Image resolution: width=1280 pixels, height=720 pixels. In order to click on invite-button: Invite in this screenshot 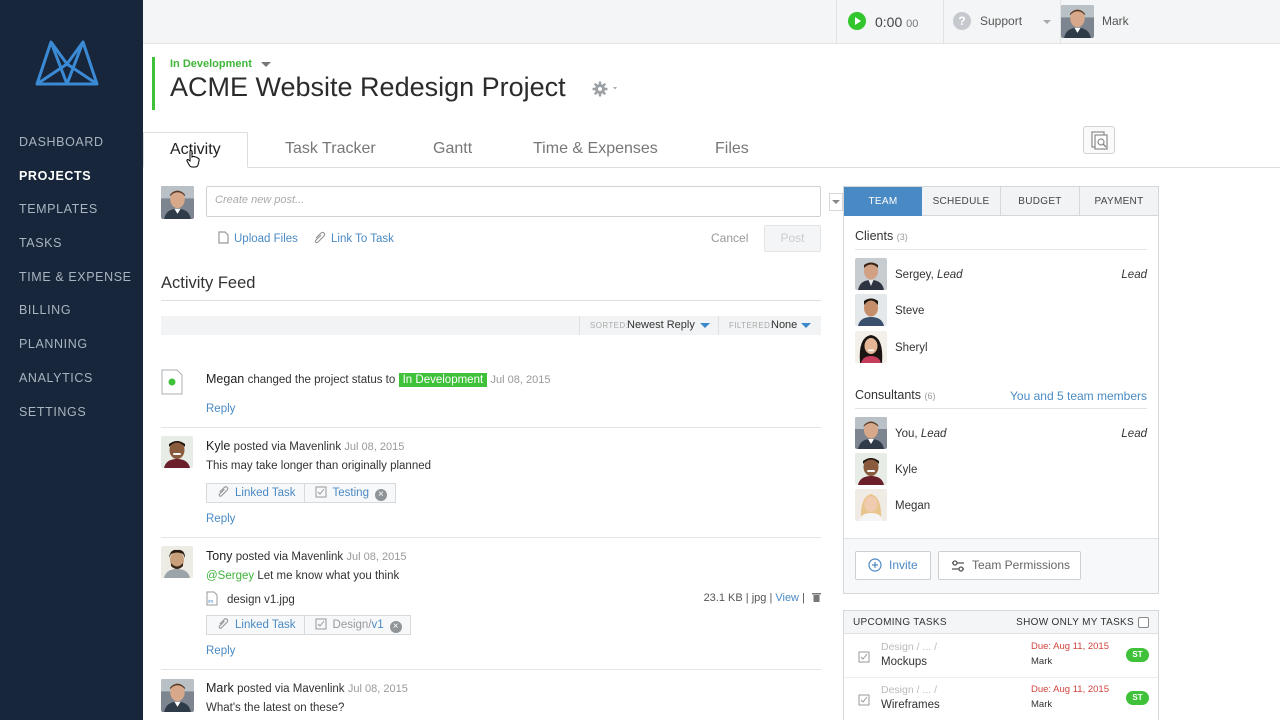, I will do `click(893, 565)`.